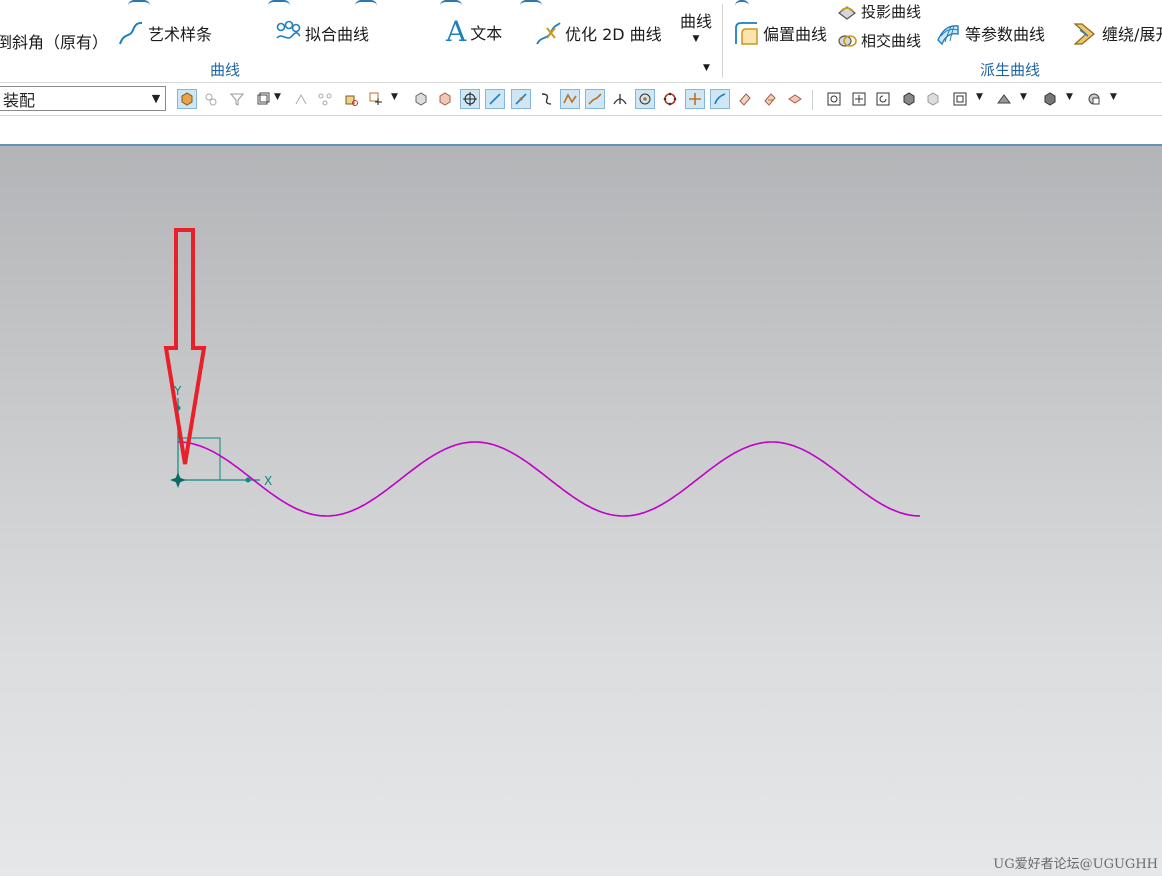  I want to click on optimize-2d-label: 优化 2D 曲线, so click(613, 34).